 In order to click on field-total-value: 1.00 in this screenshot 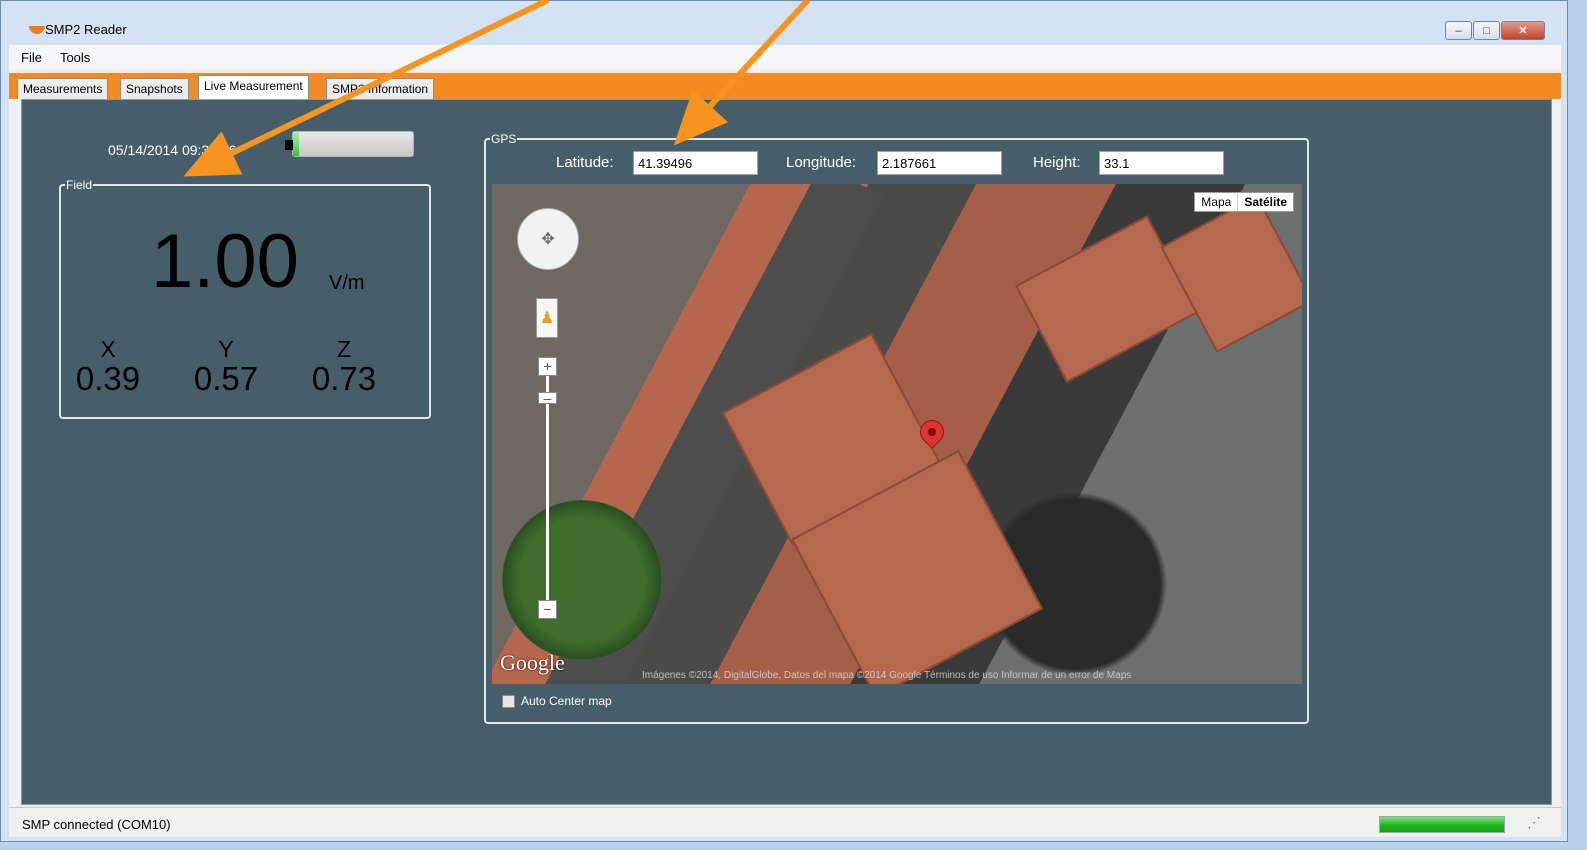, I will do `click(225, 261)`.